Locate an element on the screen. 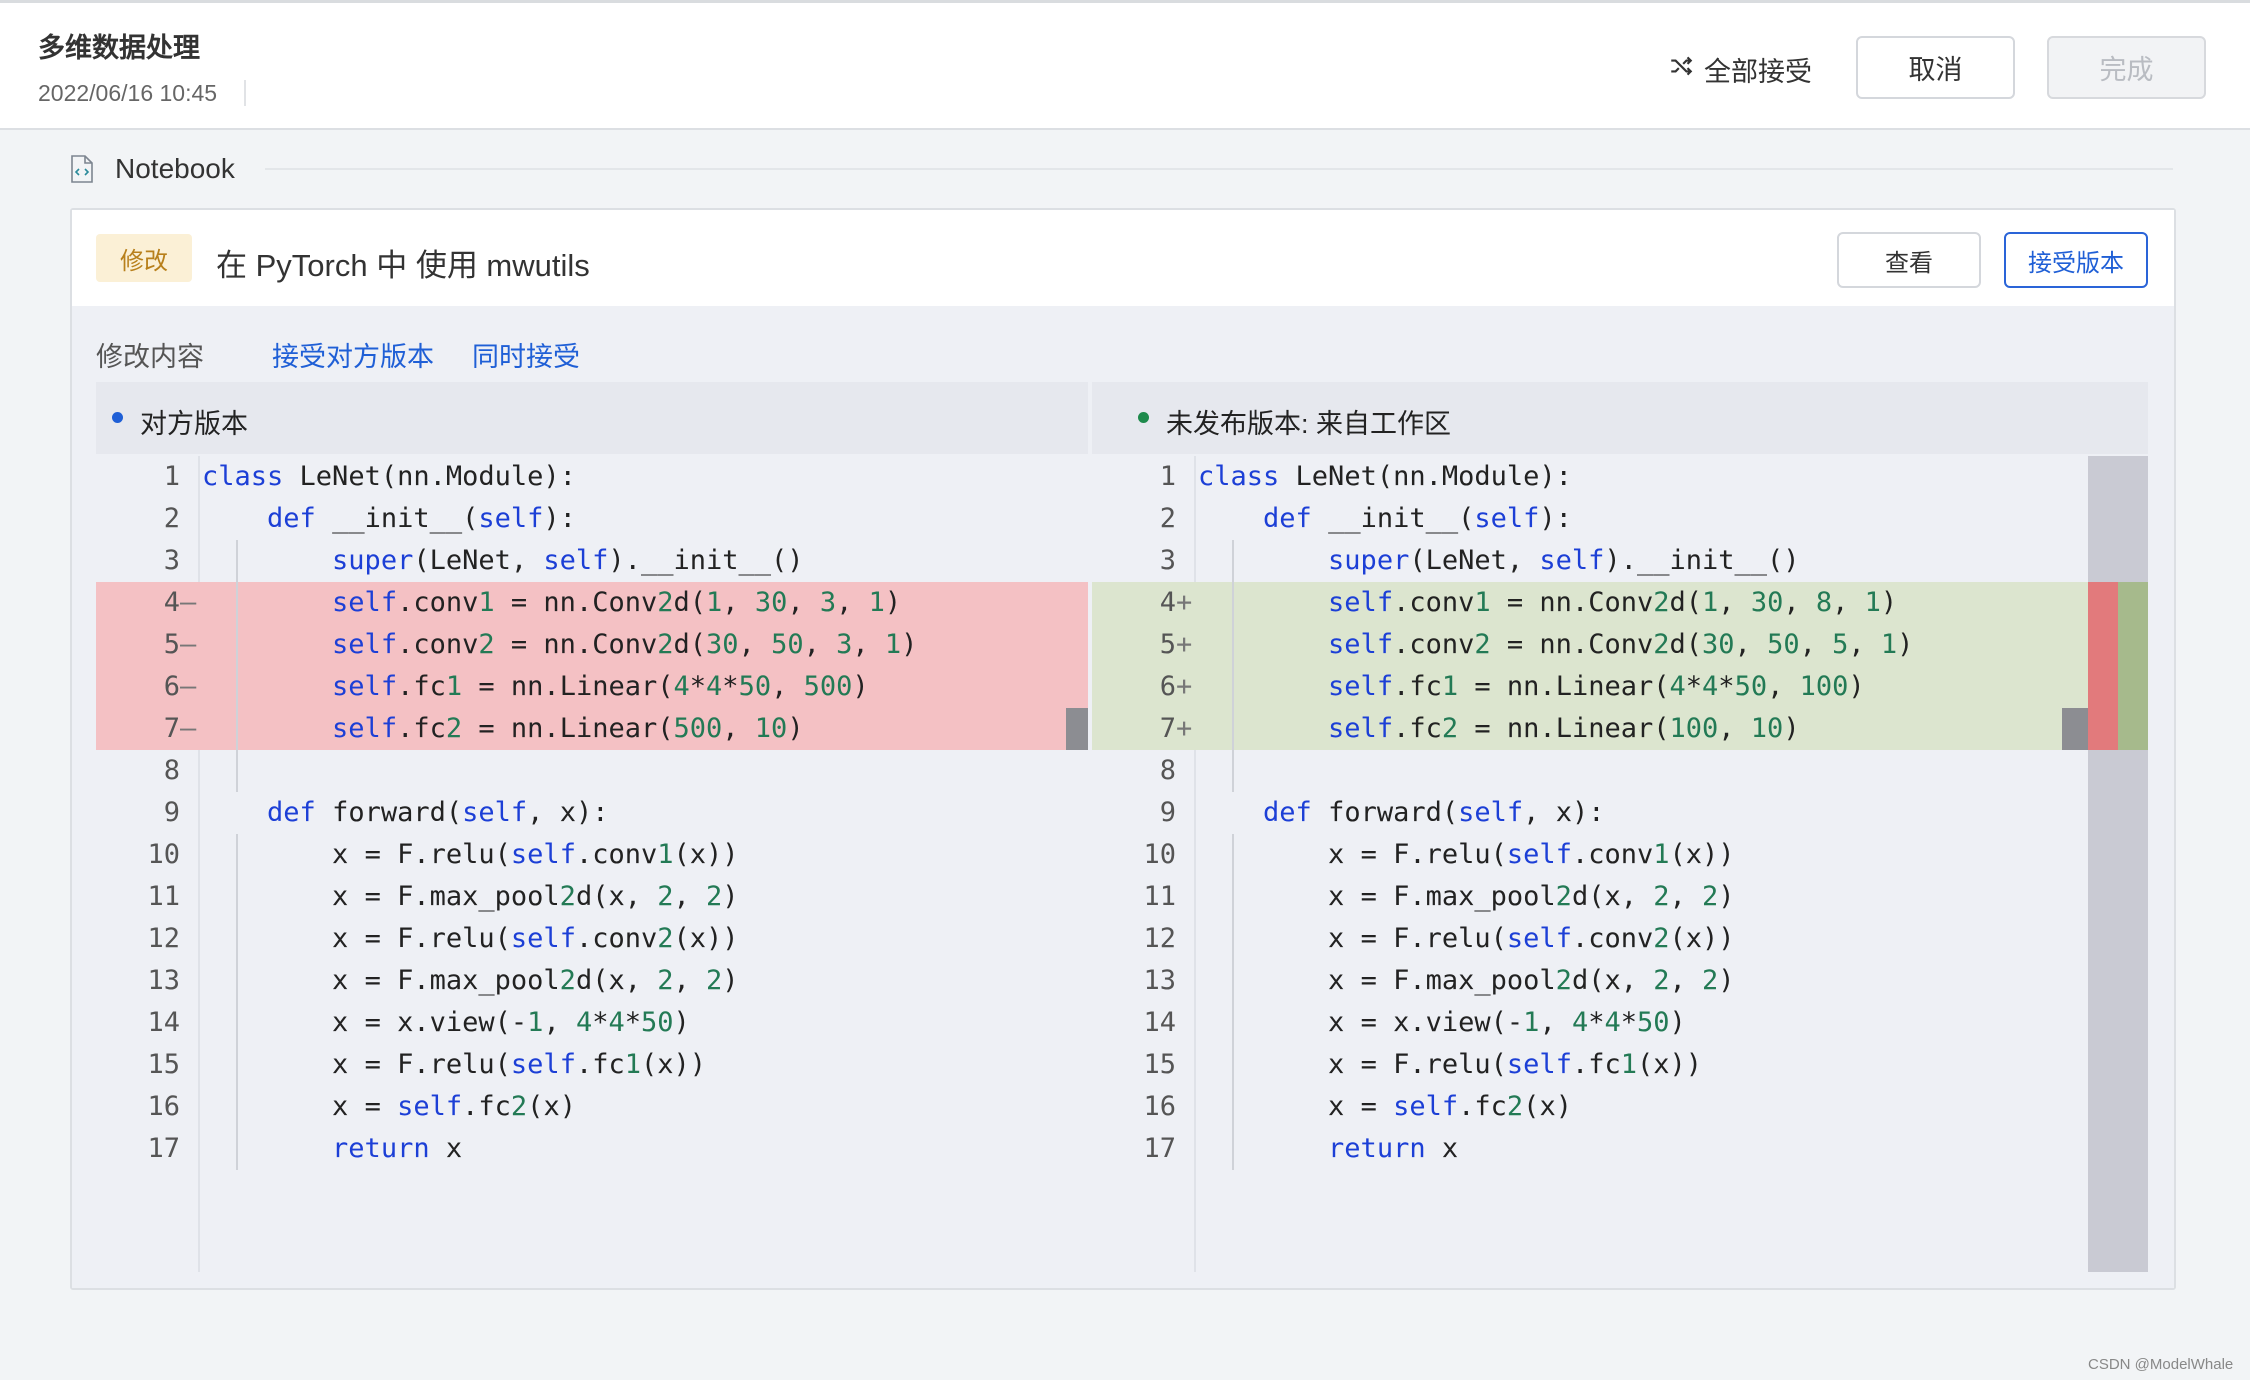  code-line: 7 + self.fc2 = nn.Linear(100, 10) is located at coordinates (1620, 729).